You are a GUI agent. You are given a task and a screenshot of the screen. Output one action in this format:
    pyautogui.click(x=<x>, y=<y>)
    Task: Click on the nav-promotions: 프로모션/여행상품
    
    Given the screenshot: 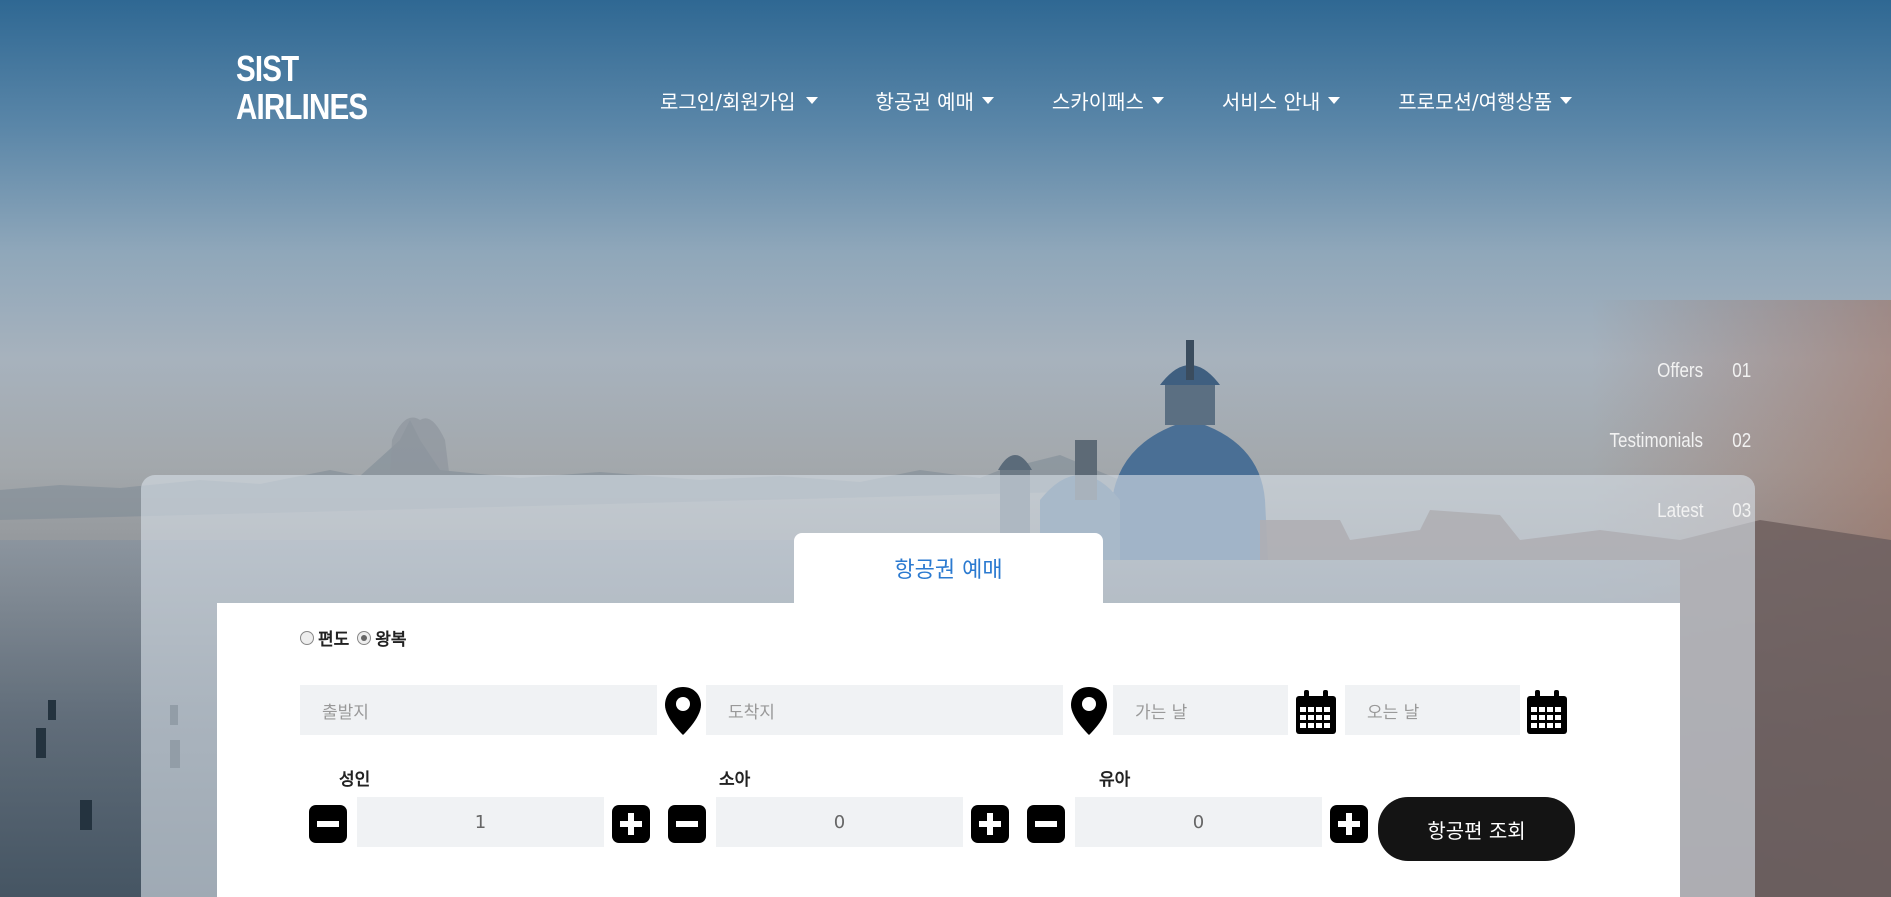 What is the action you would take?
    pyautogui.click(x=1485, y=100)
    